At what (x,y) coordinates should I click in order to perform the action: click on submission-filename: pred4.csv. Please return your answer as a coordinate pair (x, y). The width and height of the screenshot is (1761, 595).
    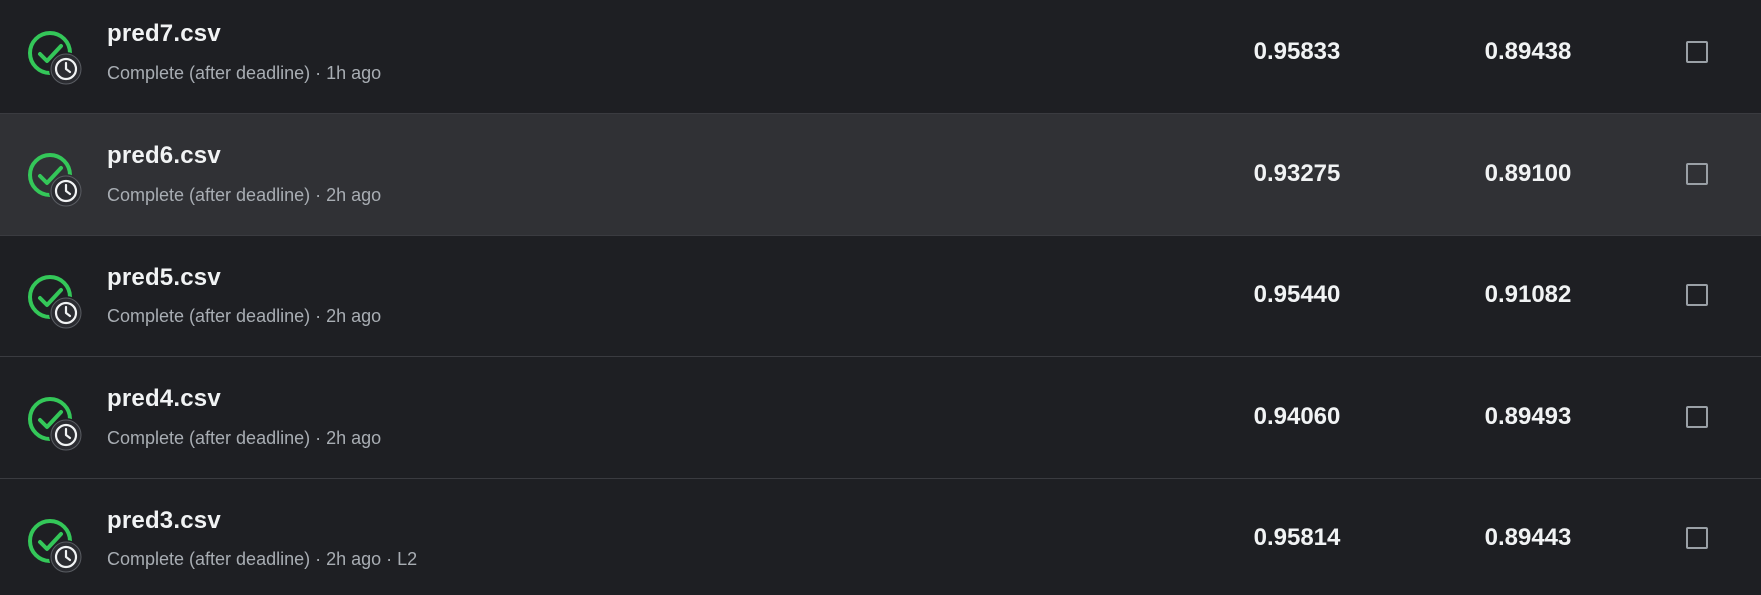
    Looking at the image, I should click on (164, 399).